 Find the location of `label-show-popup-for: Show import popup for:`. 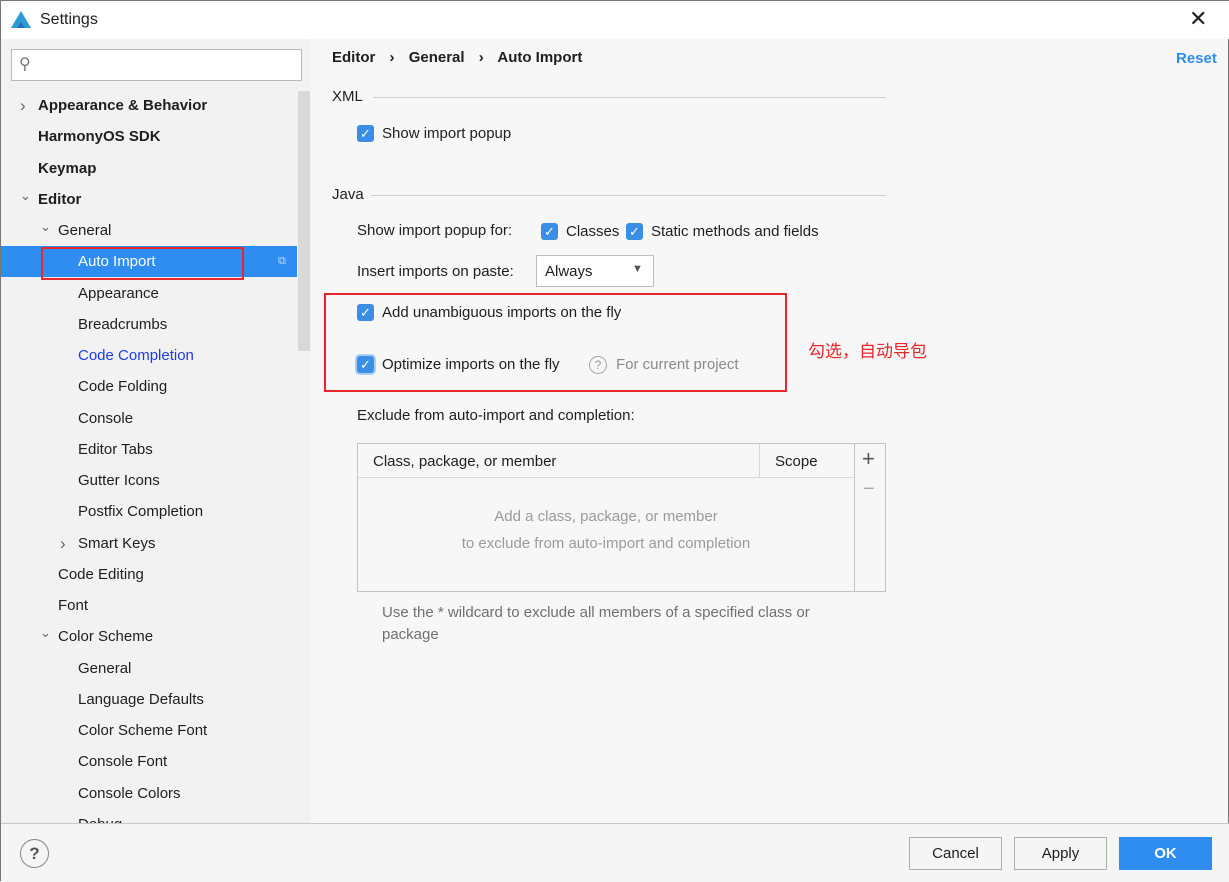

label-show-popup-for: Show import popup for: is located at coordinates (435, 230).